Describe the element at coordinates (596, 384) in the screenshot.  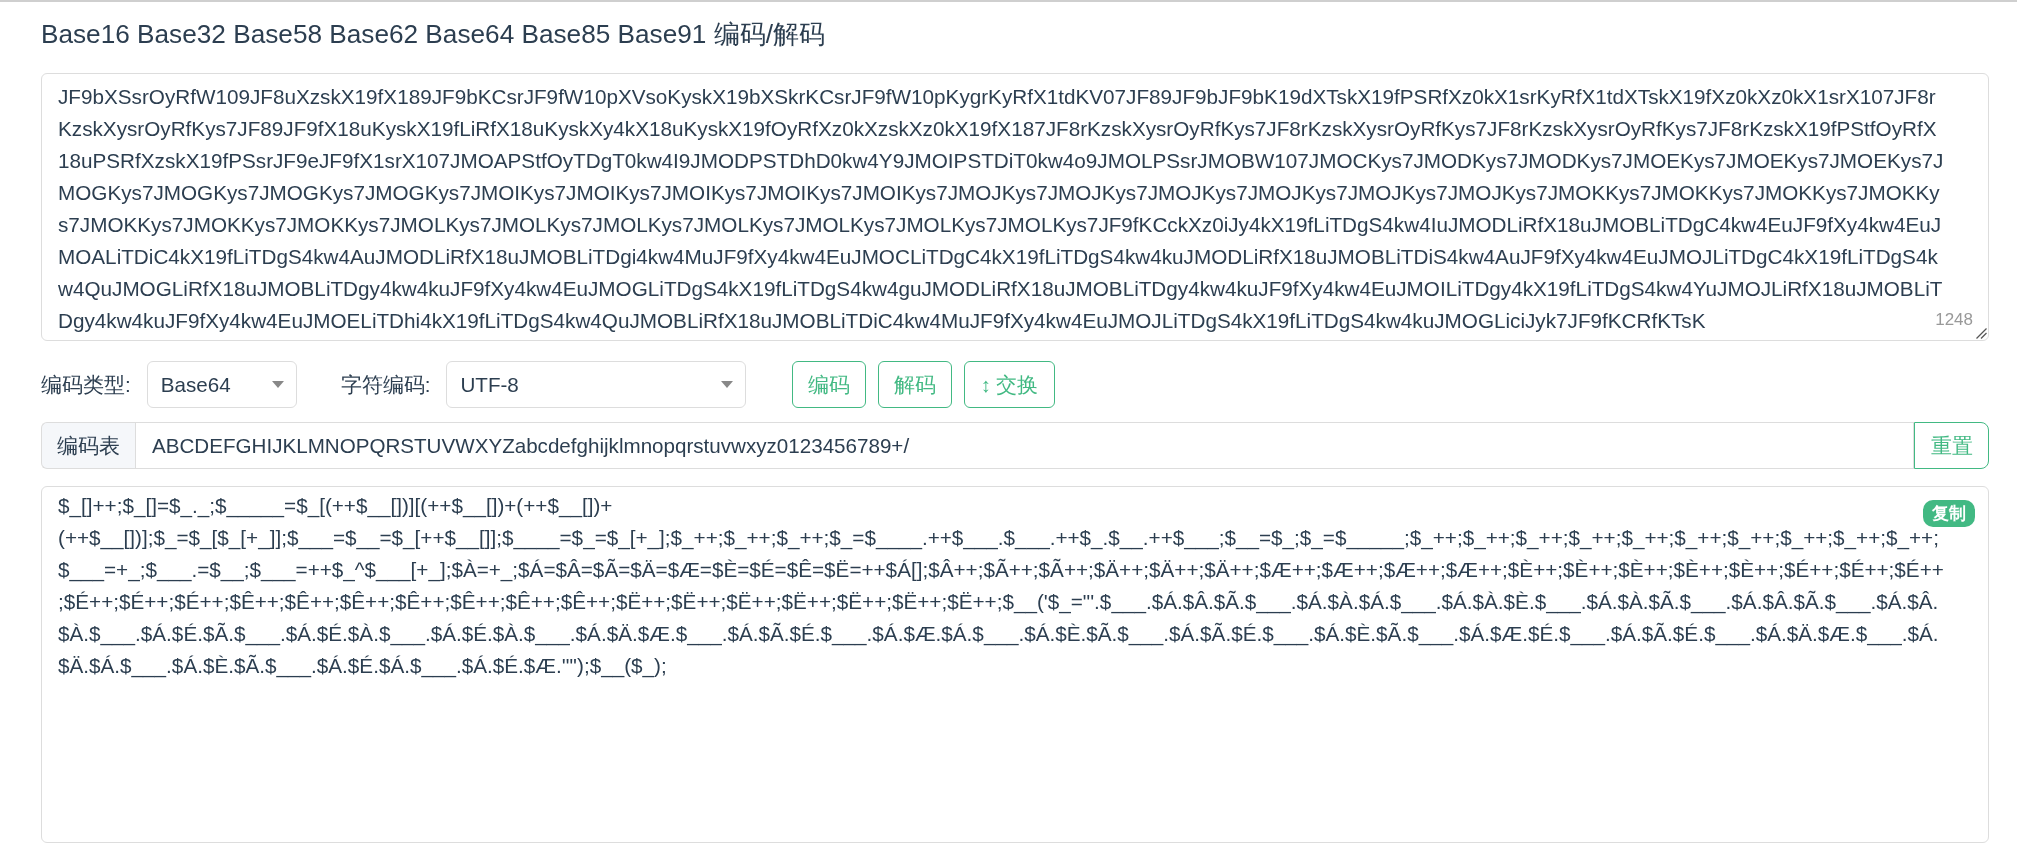
I see `dropdown: UTF-8` at that location.